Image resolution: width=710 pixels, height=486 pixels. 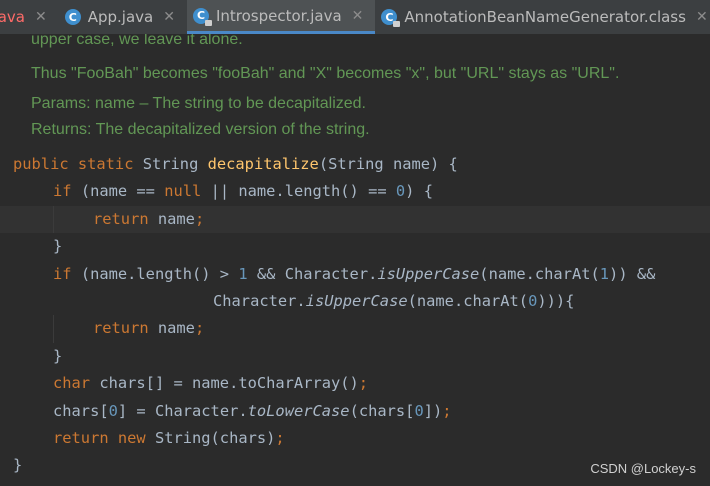 I want to click on tab-introspector-java: C Introspector.java ✕, so click(x=281, y=17).